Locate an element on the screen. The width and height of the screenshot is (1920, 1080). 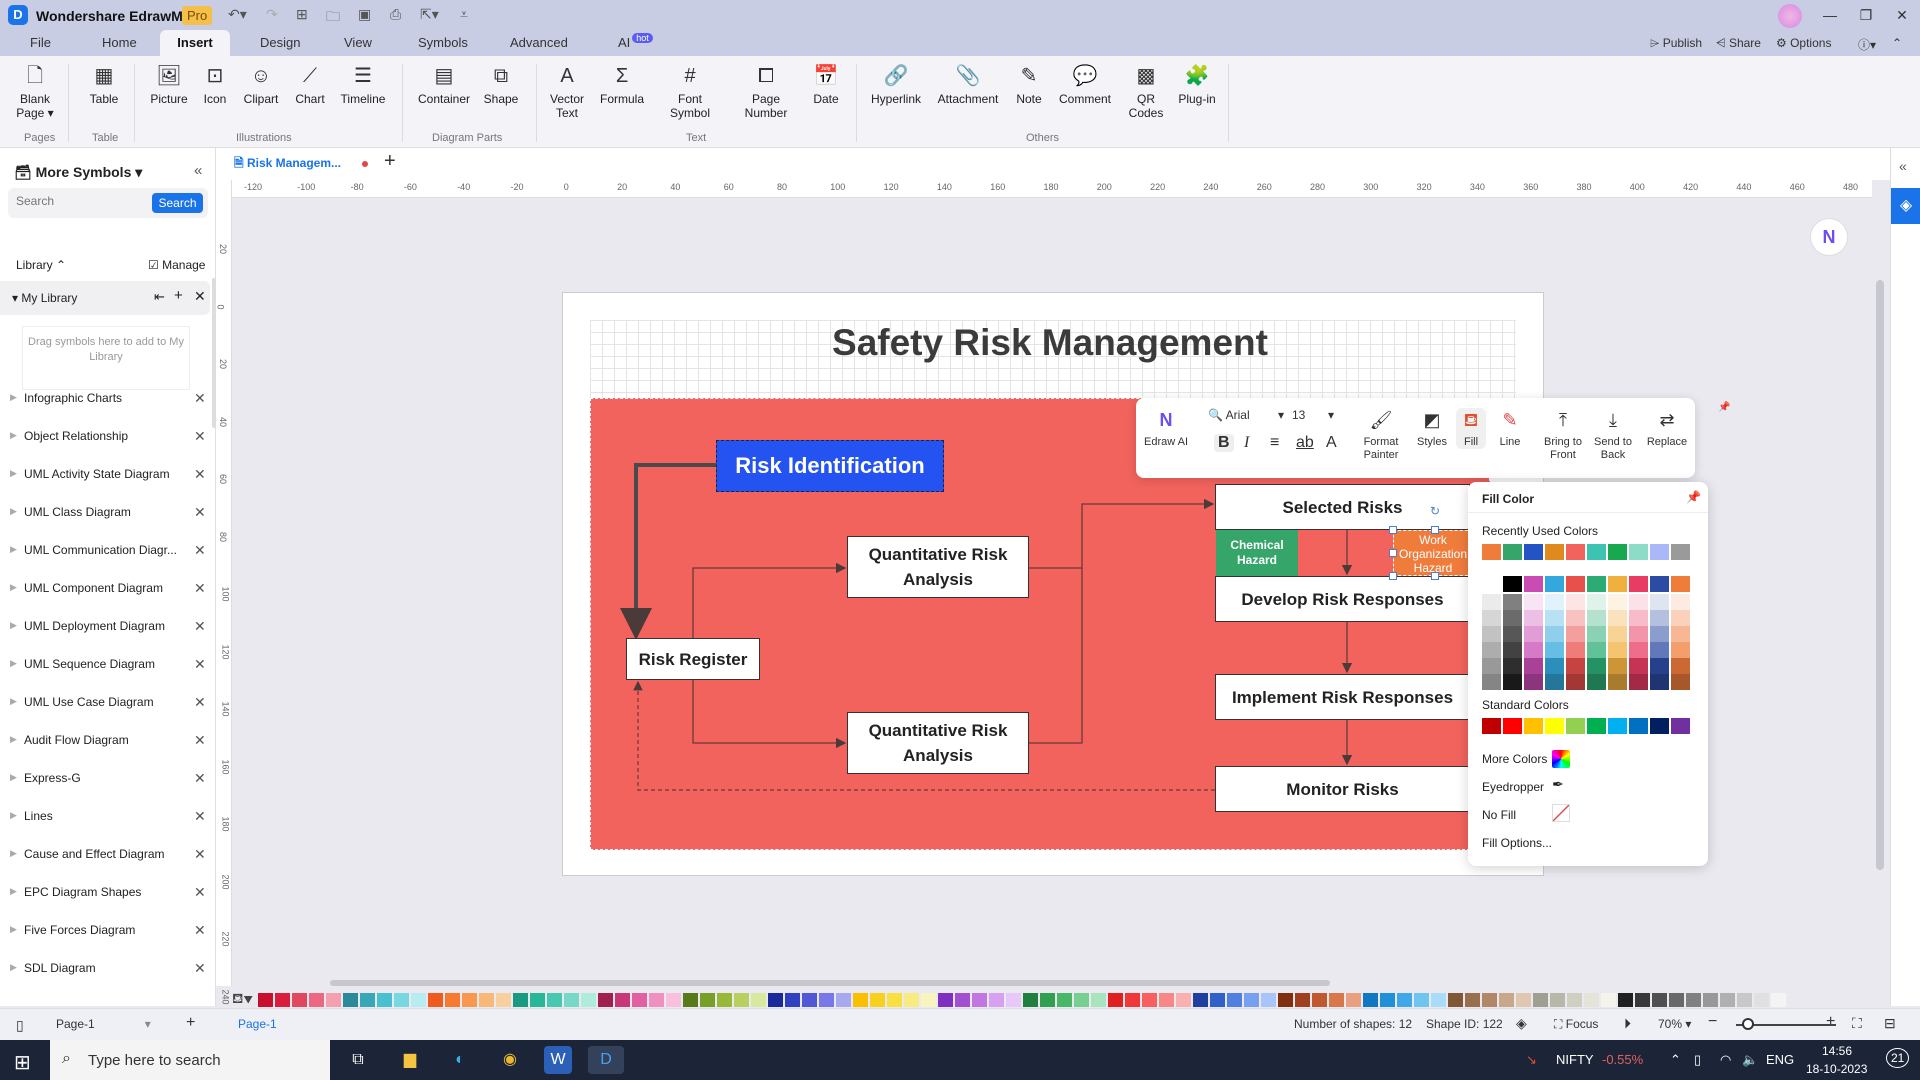
zoom-slider-handle is located at coordinates (1748, 1024).